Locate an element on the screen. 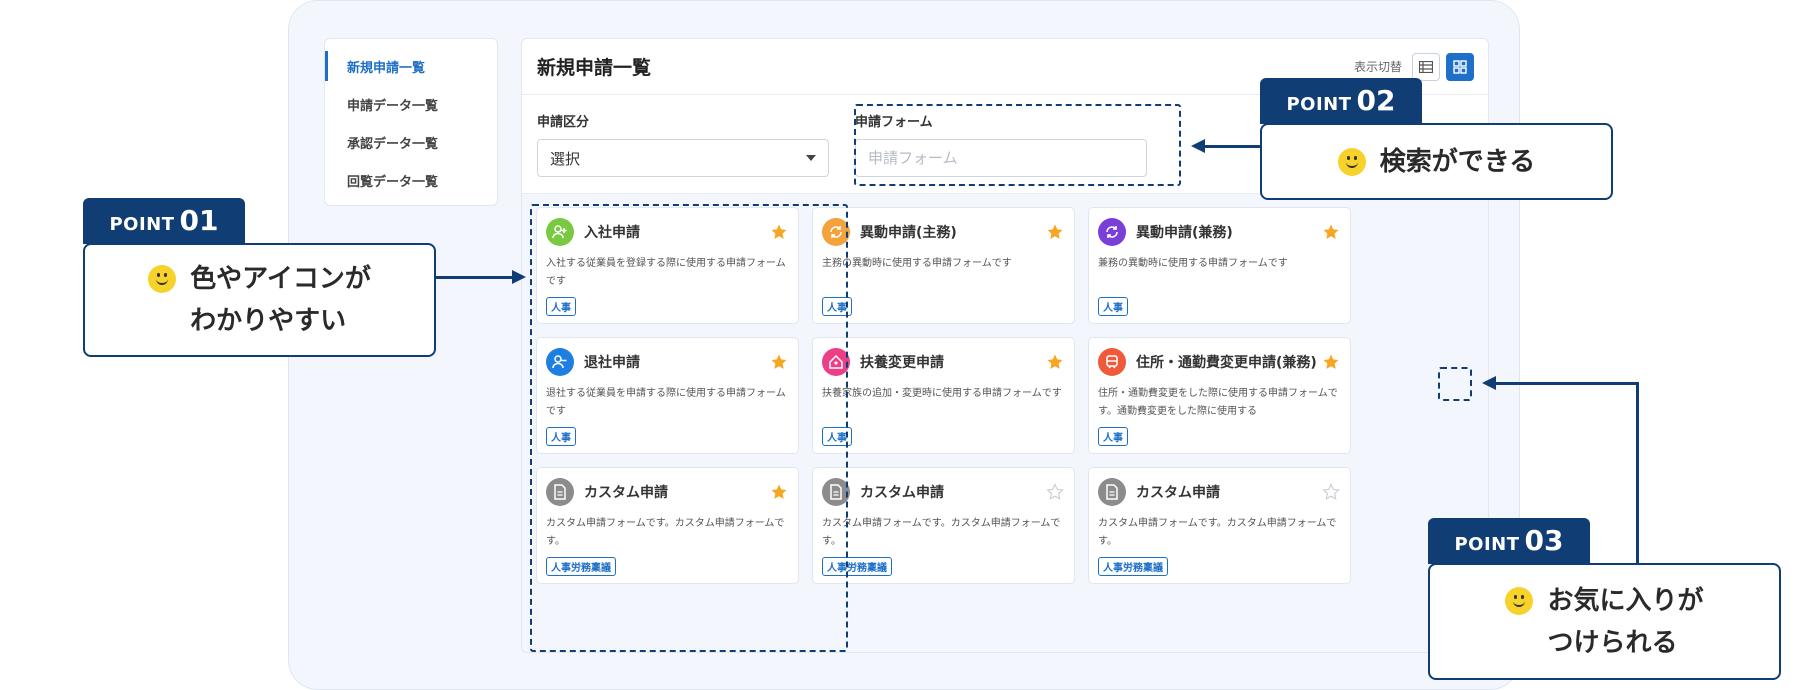 This screenshot has height=690, width=1800. card-title: 住所・通勤費変更申請(兼務) is located at coordinates (1226, 363).